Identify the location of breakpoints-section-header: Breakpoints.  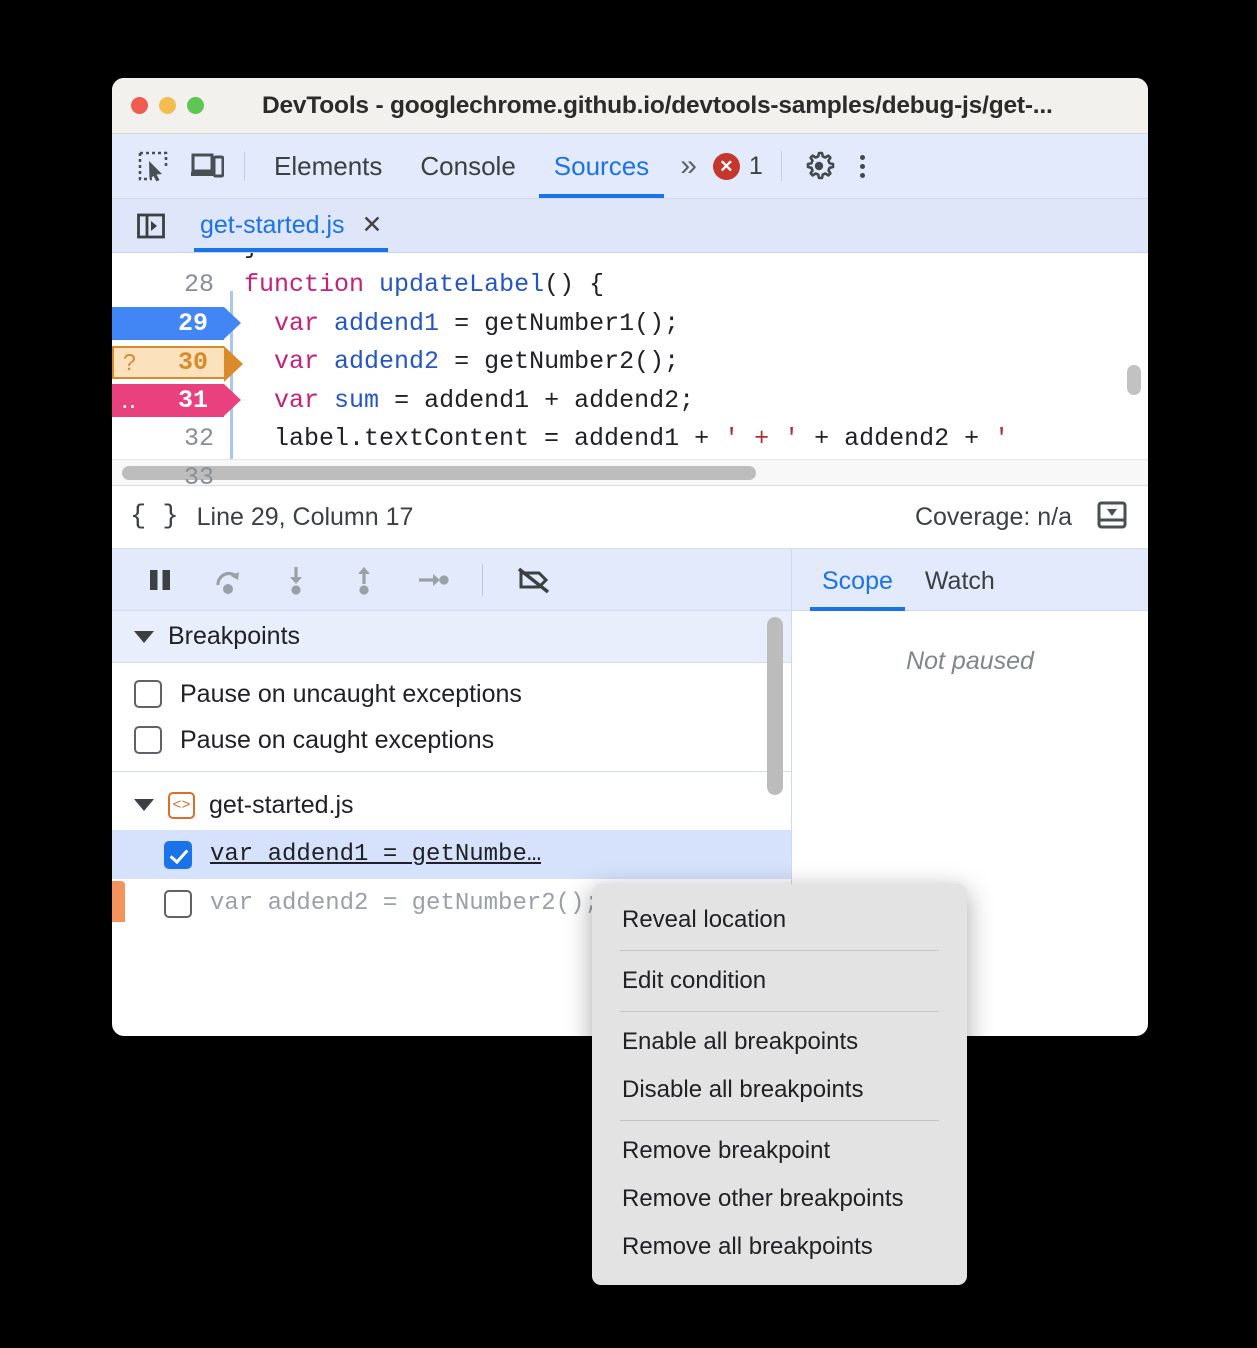
(451, 637).